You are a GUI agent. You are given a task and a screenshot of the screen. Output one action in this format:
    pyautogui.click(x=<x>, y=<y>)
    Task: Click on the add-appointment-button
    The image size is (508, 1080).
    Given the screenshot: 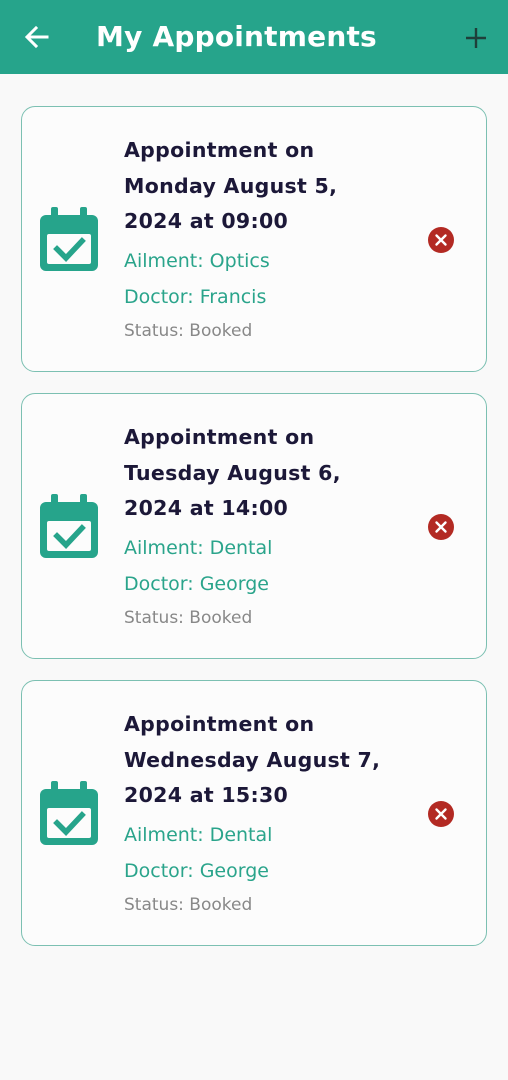 What is the action you would take?
    pyautogui.click(x=476, y=38)
    